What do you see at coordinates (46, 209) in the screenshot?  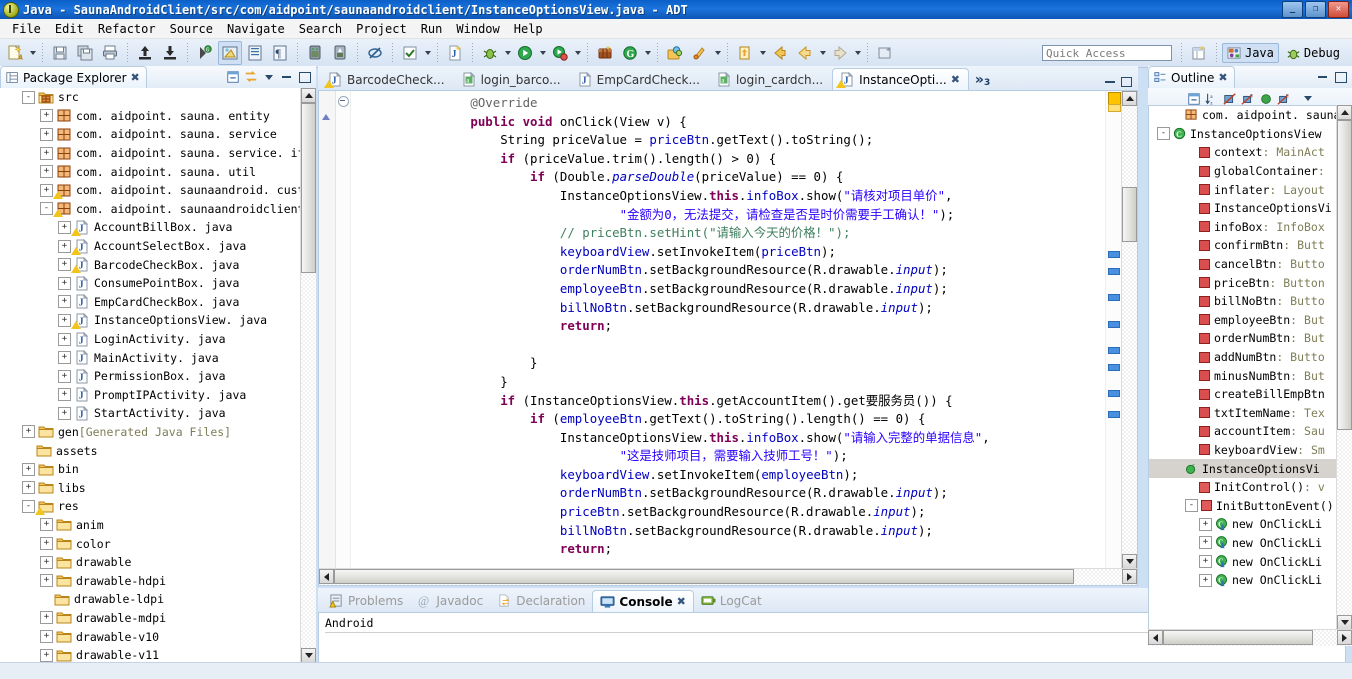 I see `collapse-toggle: -` at bounding box center [46, 209].